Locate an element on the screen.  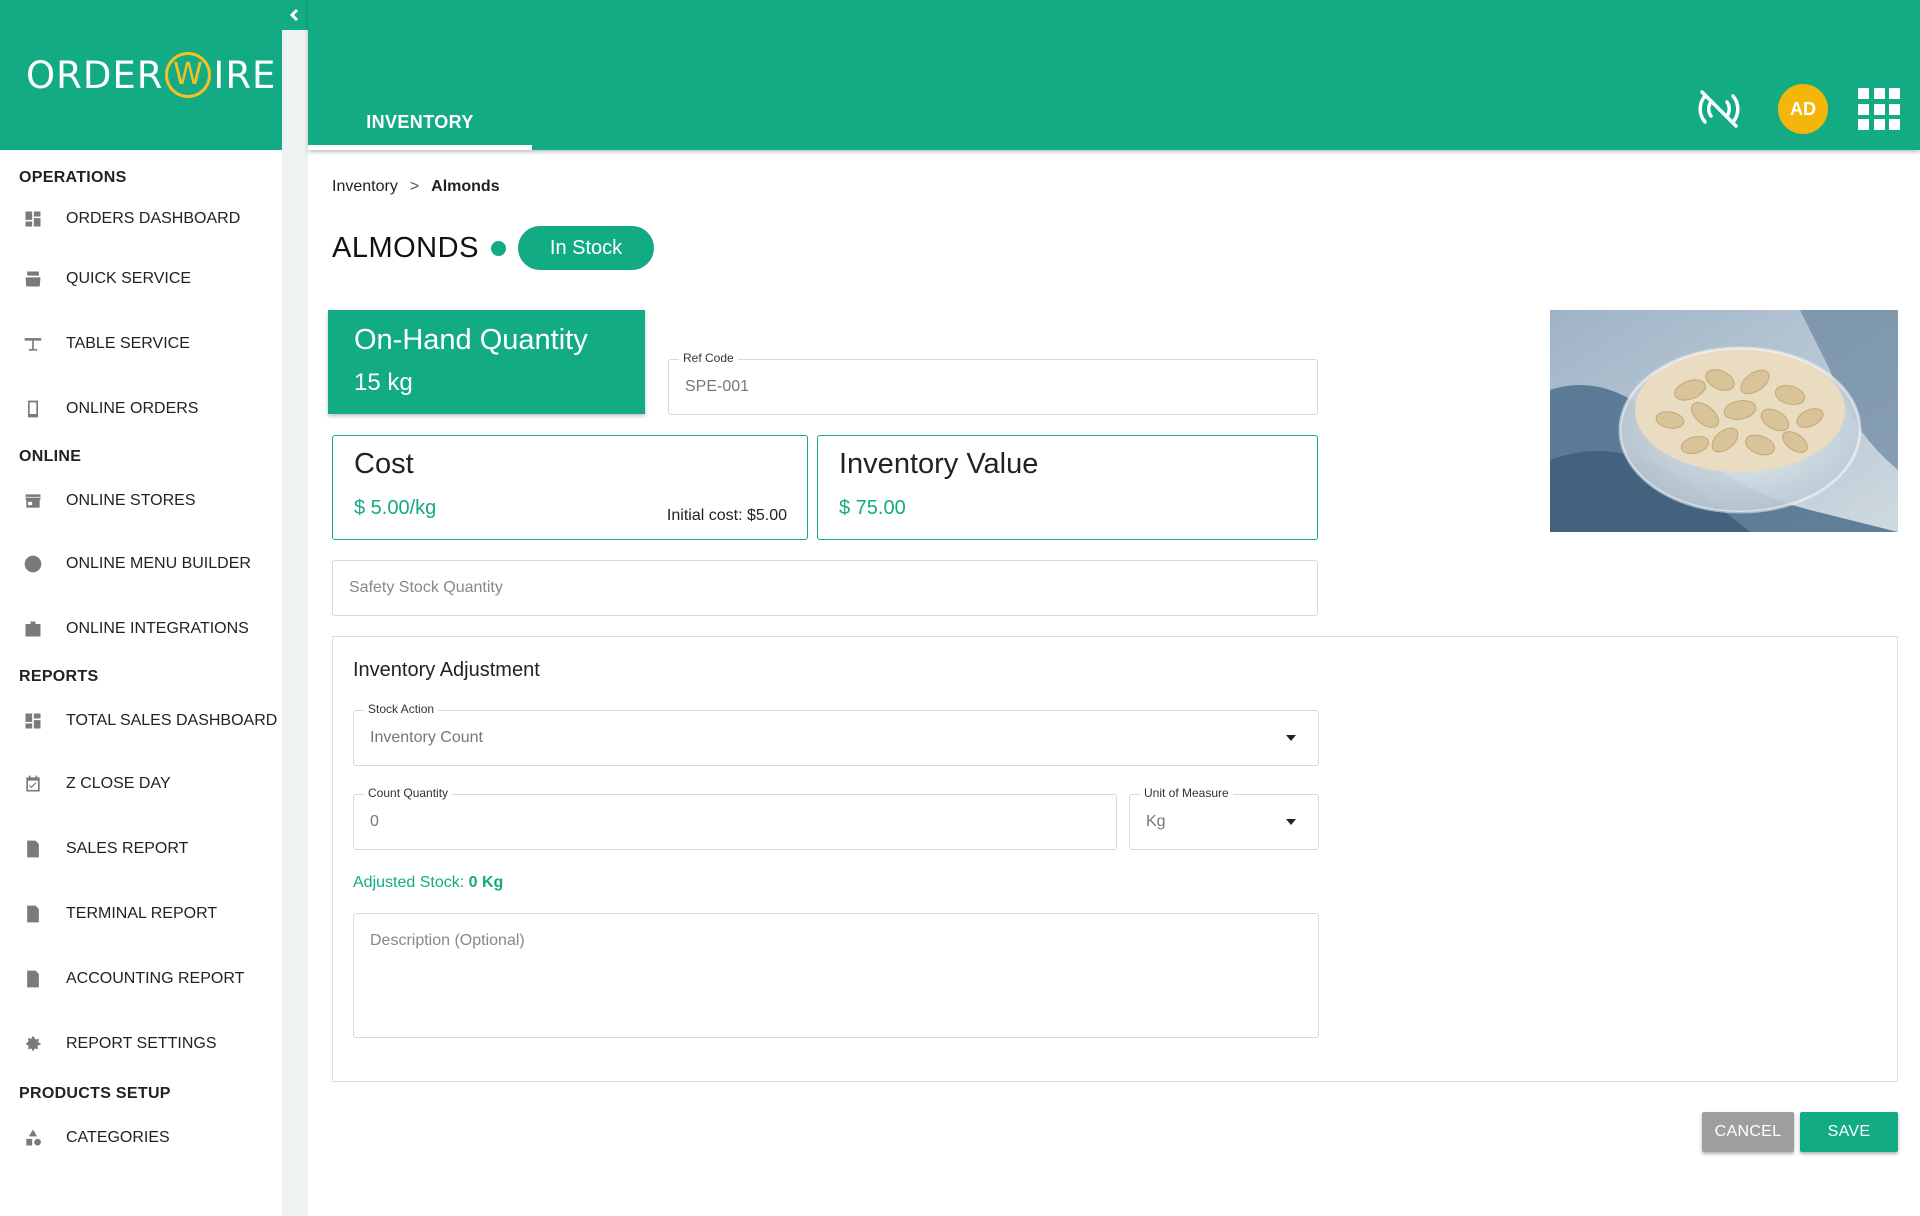
safety-stock-input: Safety Stock Quantity is located at coordinates (825, 588).